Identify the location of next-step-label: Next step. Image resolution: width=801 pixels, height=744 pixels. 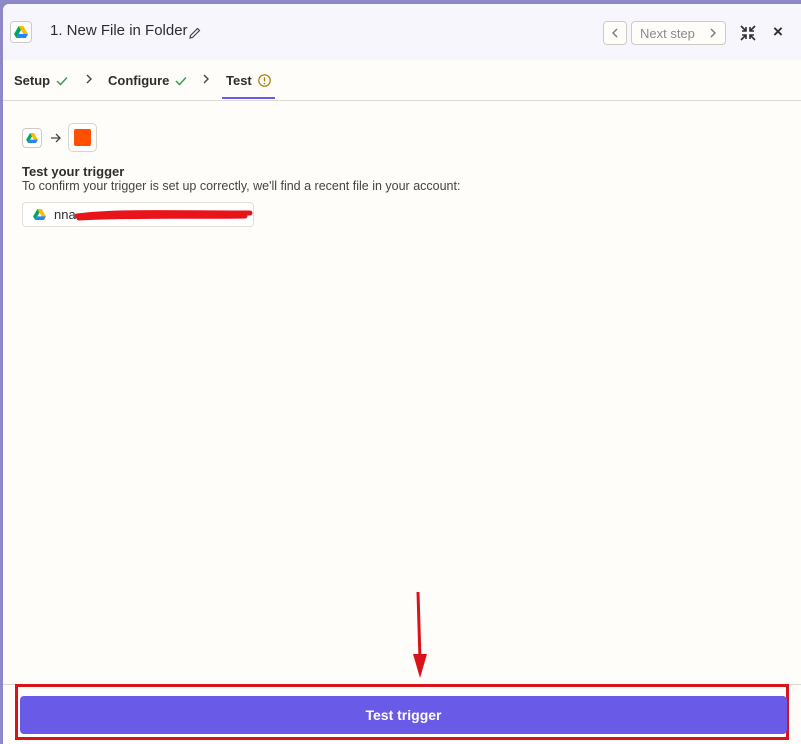
(667, 33).